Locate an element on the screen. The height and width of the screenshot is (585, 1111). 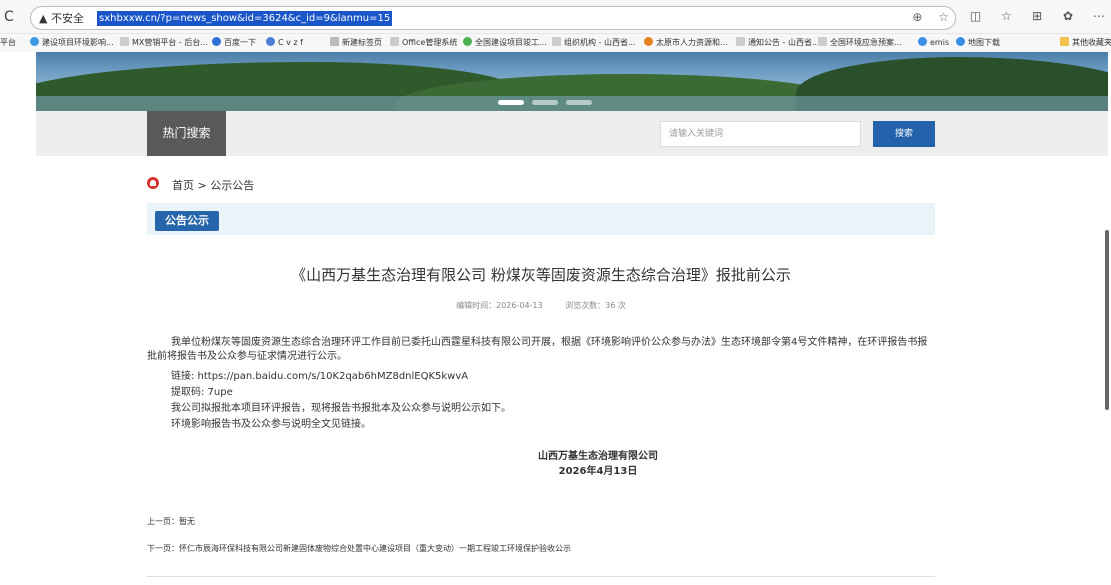
home-icon is located at coordinates (153, 183).